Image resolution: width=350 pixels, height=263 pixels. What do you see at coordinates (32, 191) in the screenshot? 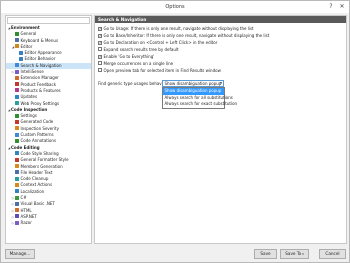
I see `tree-item-label: Localization` at bounding box center [32, 191].